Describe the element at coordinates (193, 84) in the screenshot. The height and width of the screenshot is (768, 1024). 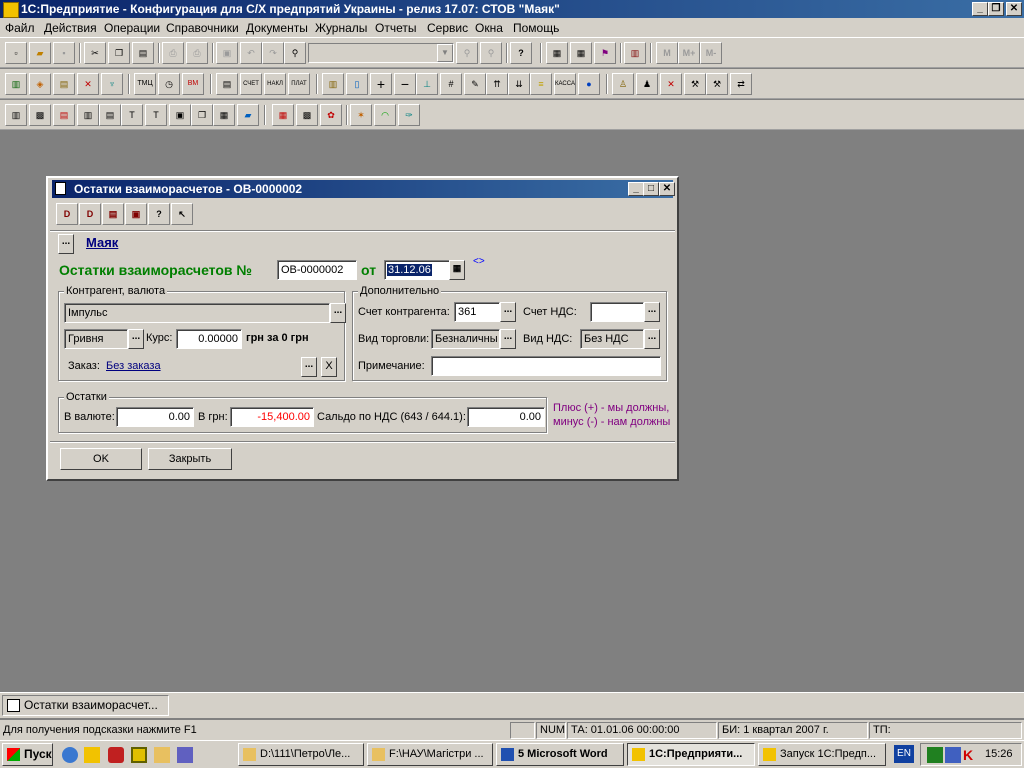
I see `bm-button: BM` at that location.